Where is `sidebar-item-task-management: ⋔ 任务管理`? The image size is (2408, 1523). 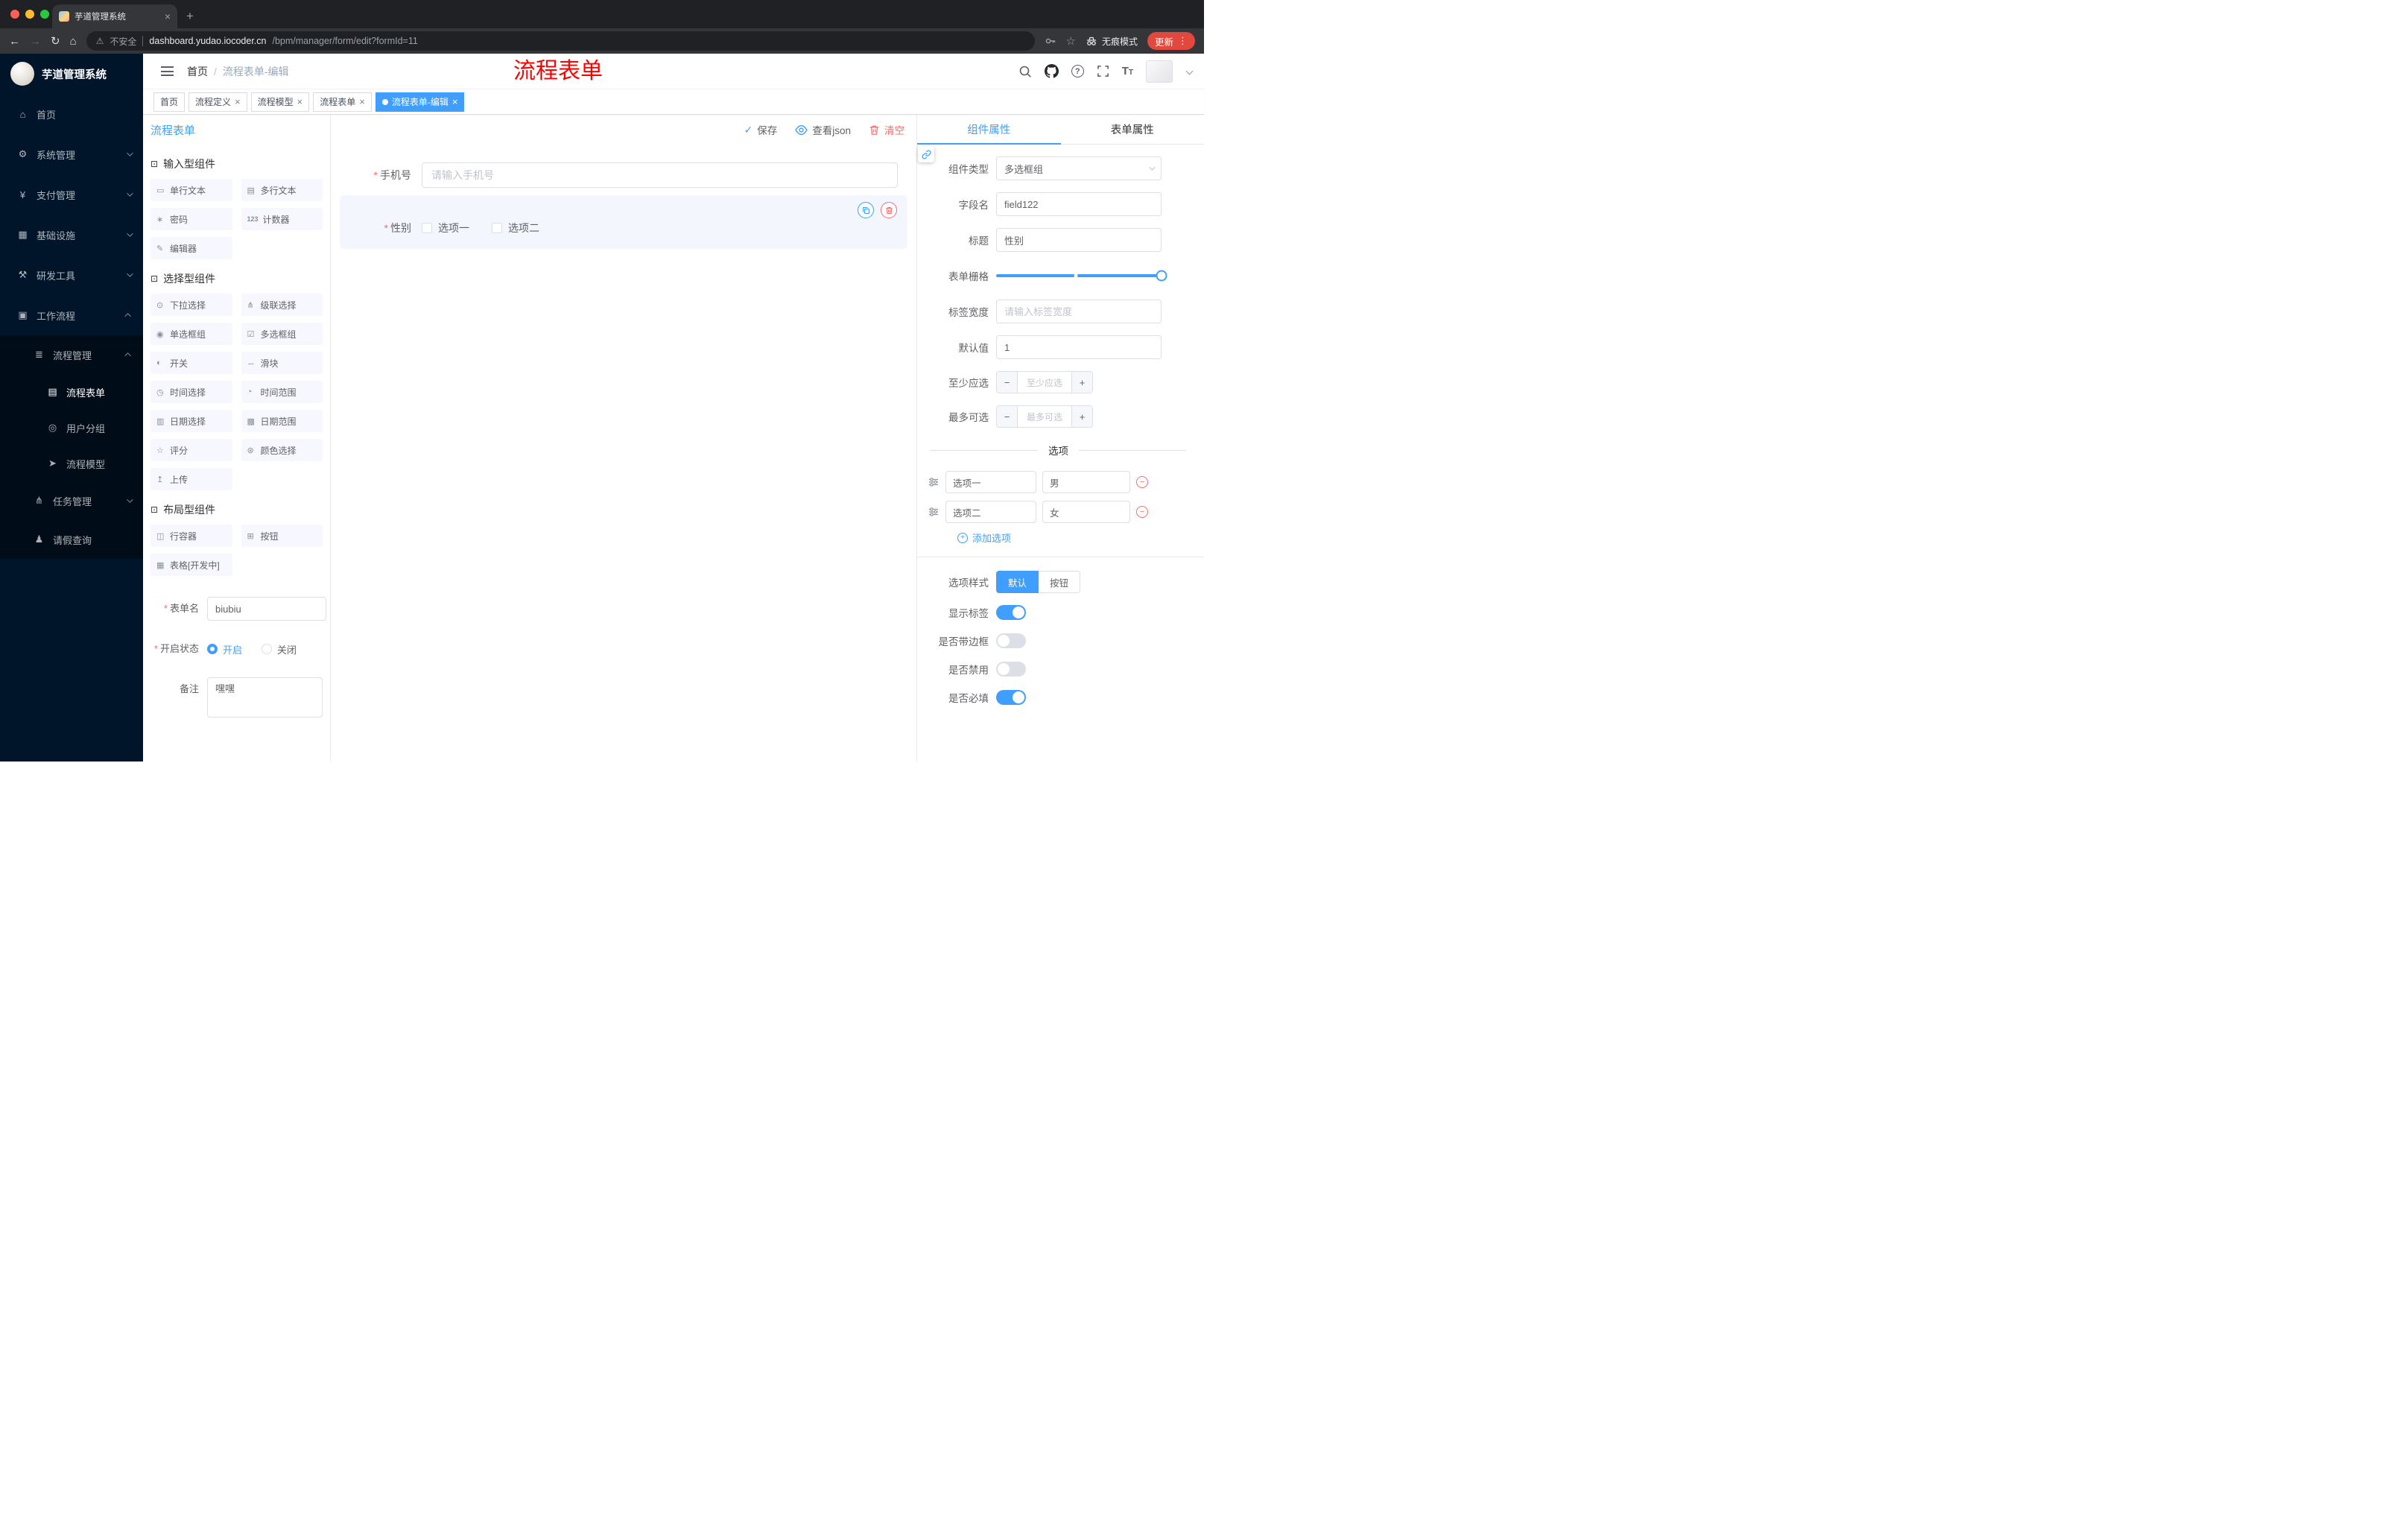
sidebar-item-task-management: ⋔ 任务管理 is located at coordinates (71, 501).